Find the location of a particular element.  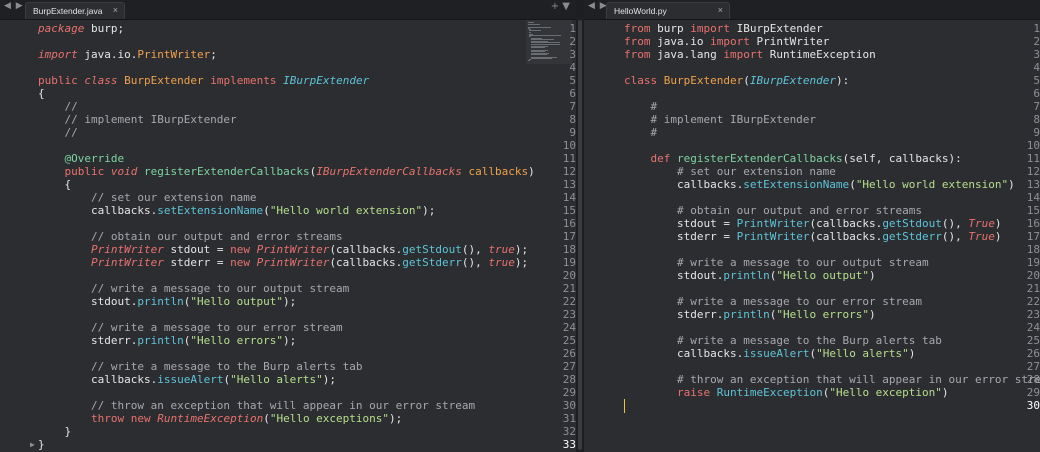

code-text: callbacks.issueAlert("Hello alerts"); is located at coordinates (187, 379).